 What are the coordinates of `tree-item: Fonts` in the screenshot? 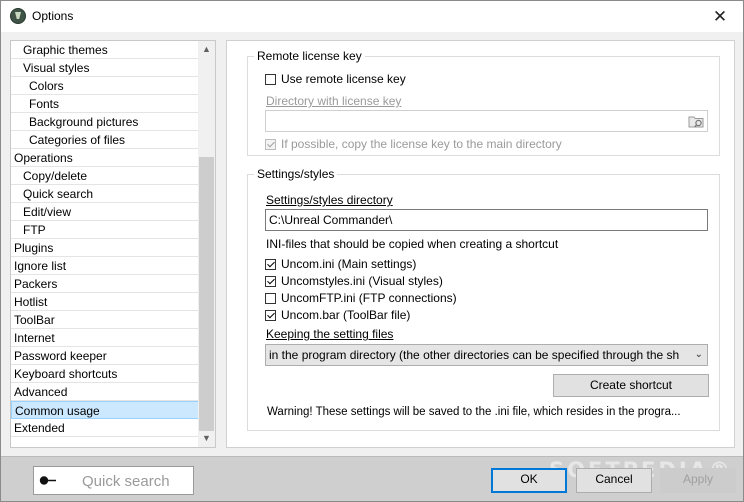 It's located at (105, 104).